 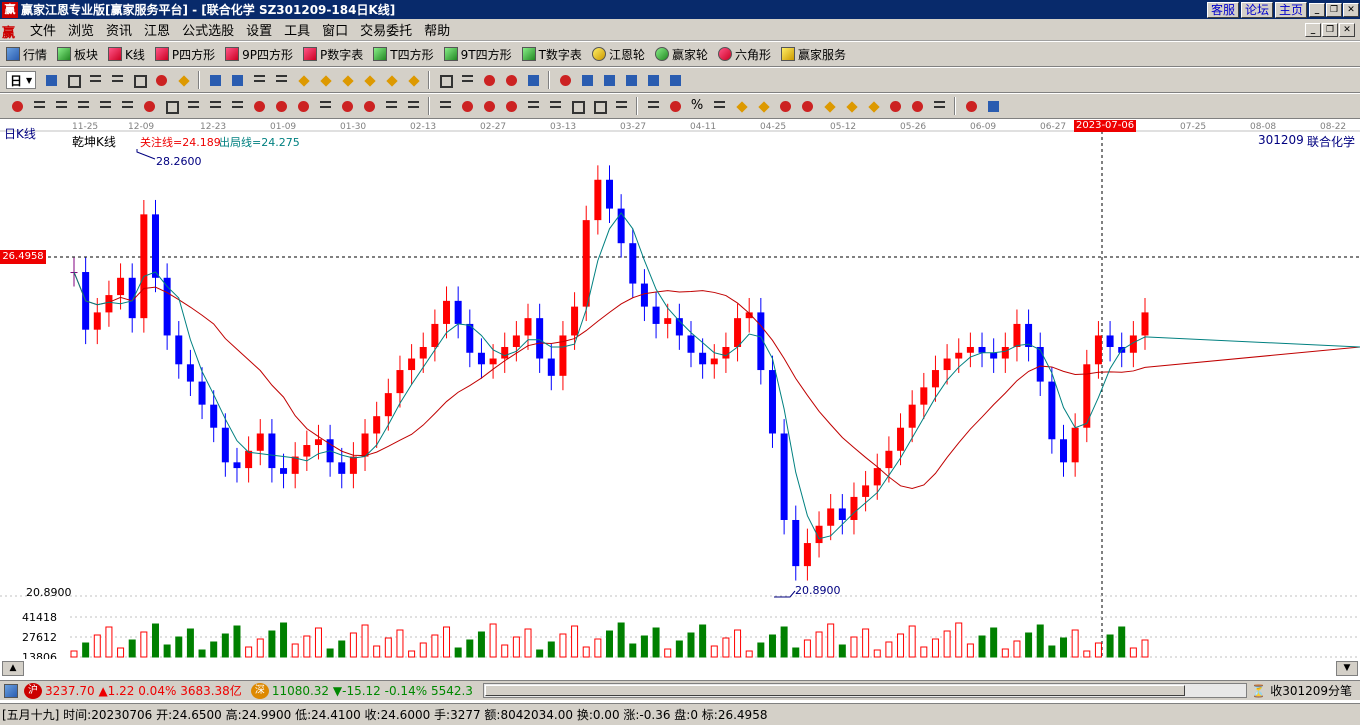 What do you see at coordinates (834, 690) in the screenshot?
I see `scroll-thumb` at bounding box center [834, 690].